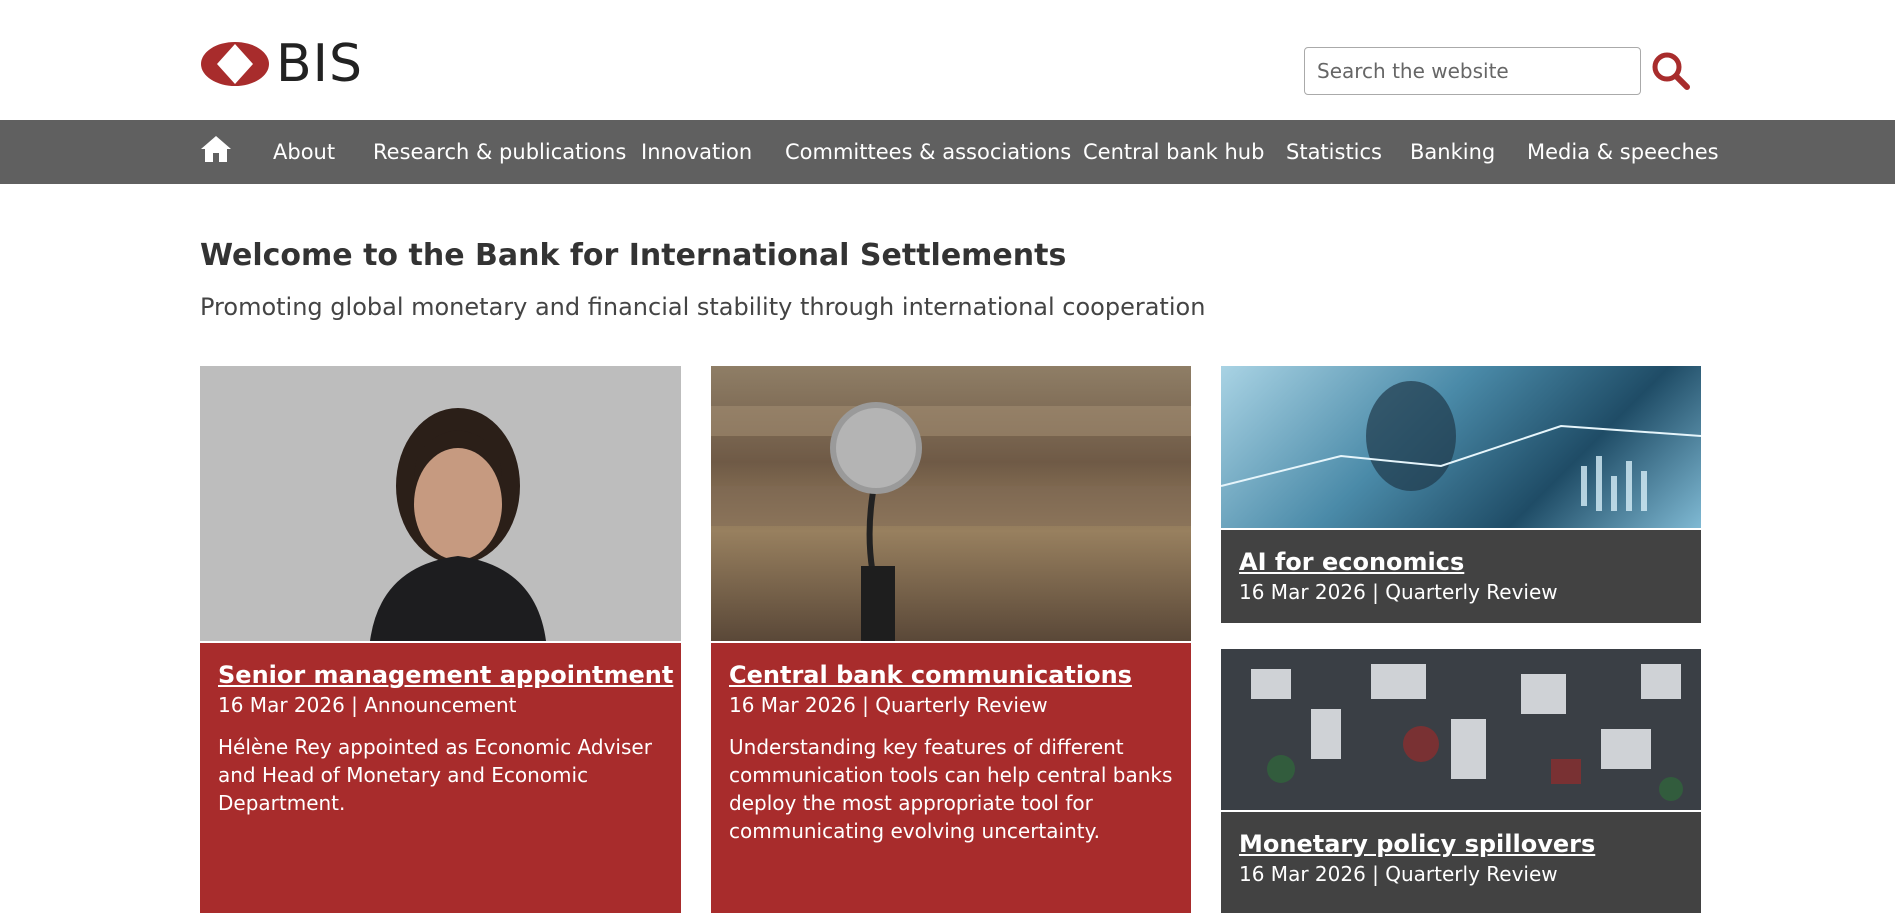 The image size is (1895, 913). I want to click on logo-text: BIS, so click(320, 64).